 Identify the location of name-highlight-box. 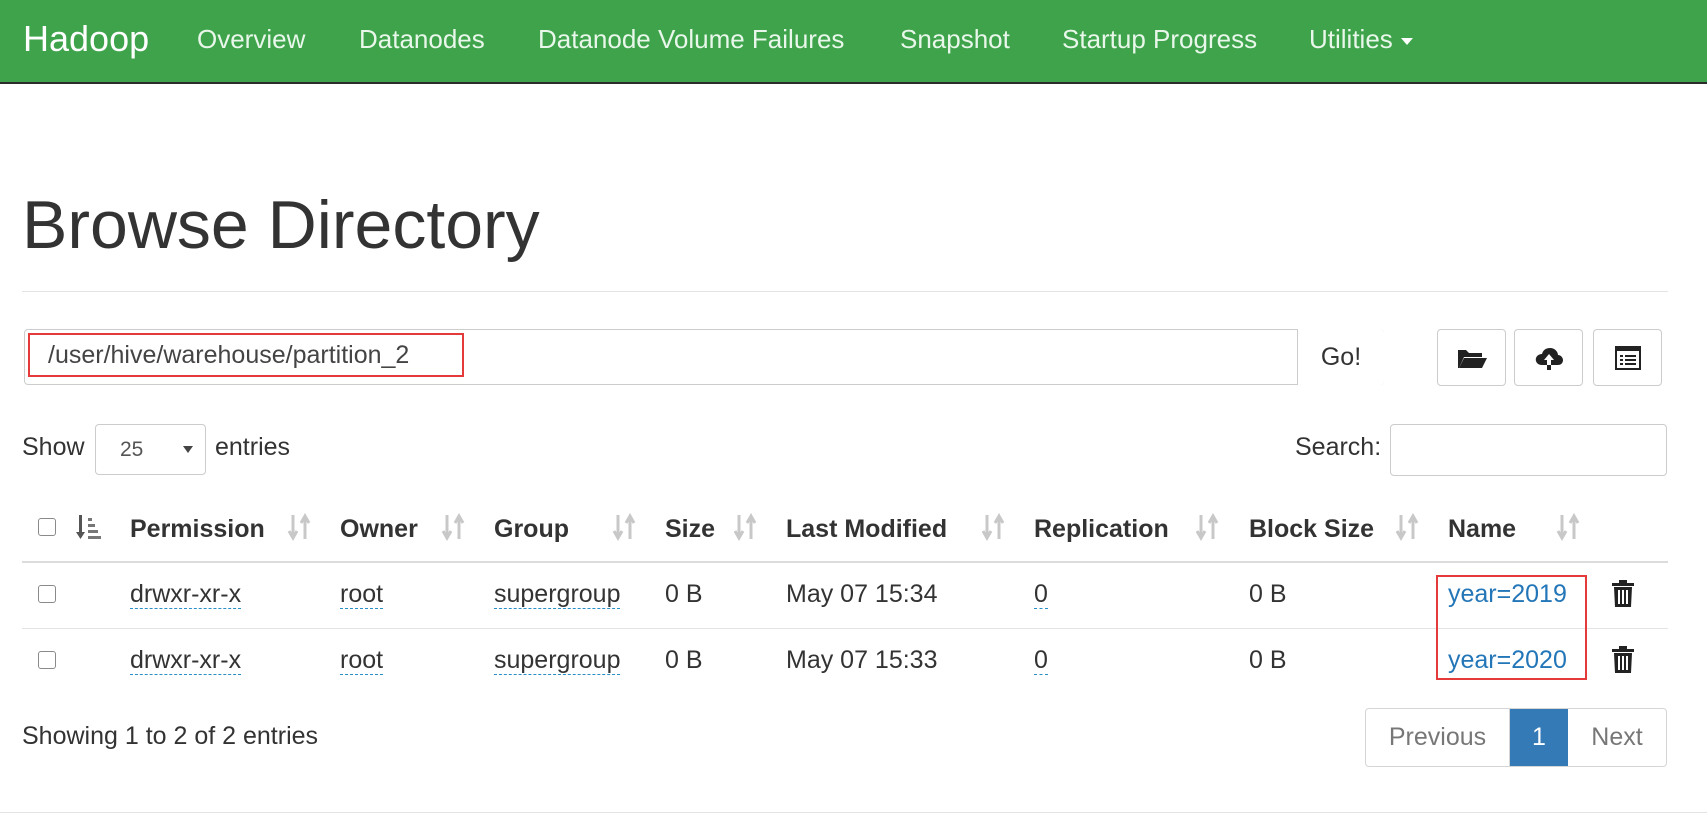
(1511, 627).